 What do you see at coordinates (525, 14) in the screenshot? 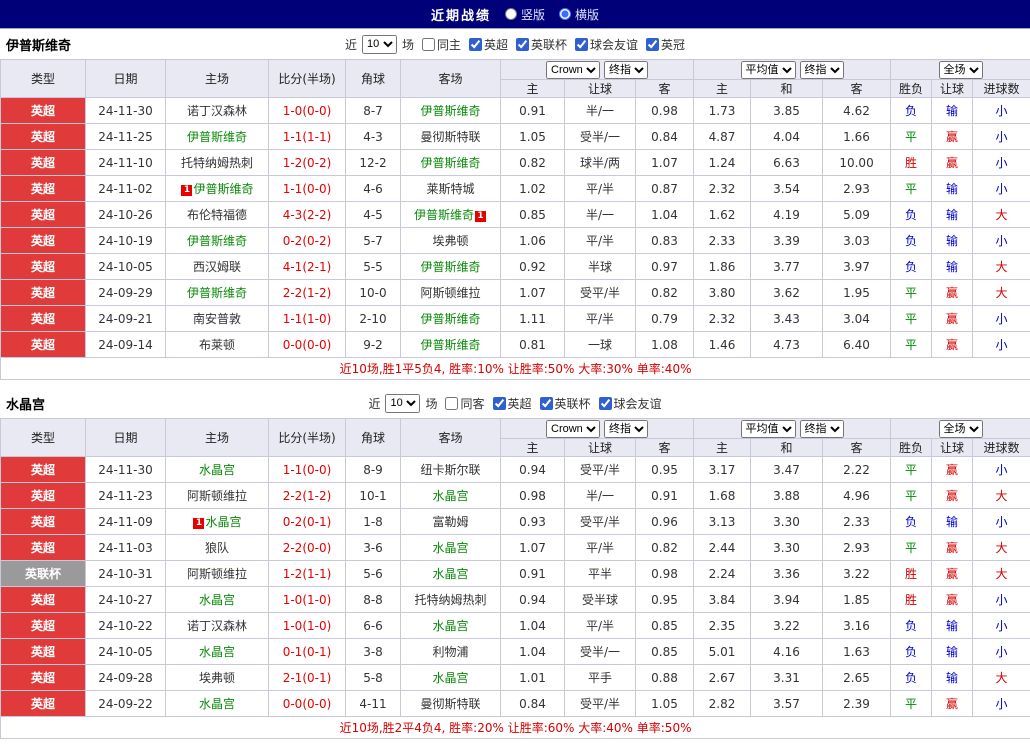
I see `vertical-layout-option: 竖版` at bounding box center [525, 14].